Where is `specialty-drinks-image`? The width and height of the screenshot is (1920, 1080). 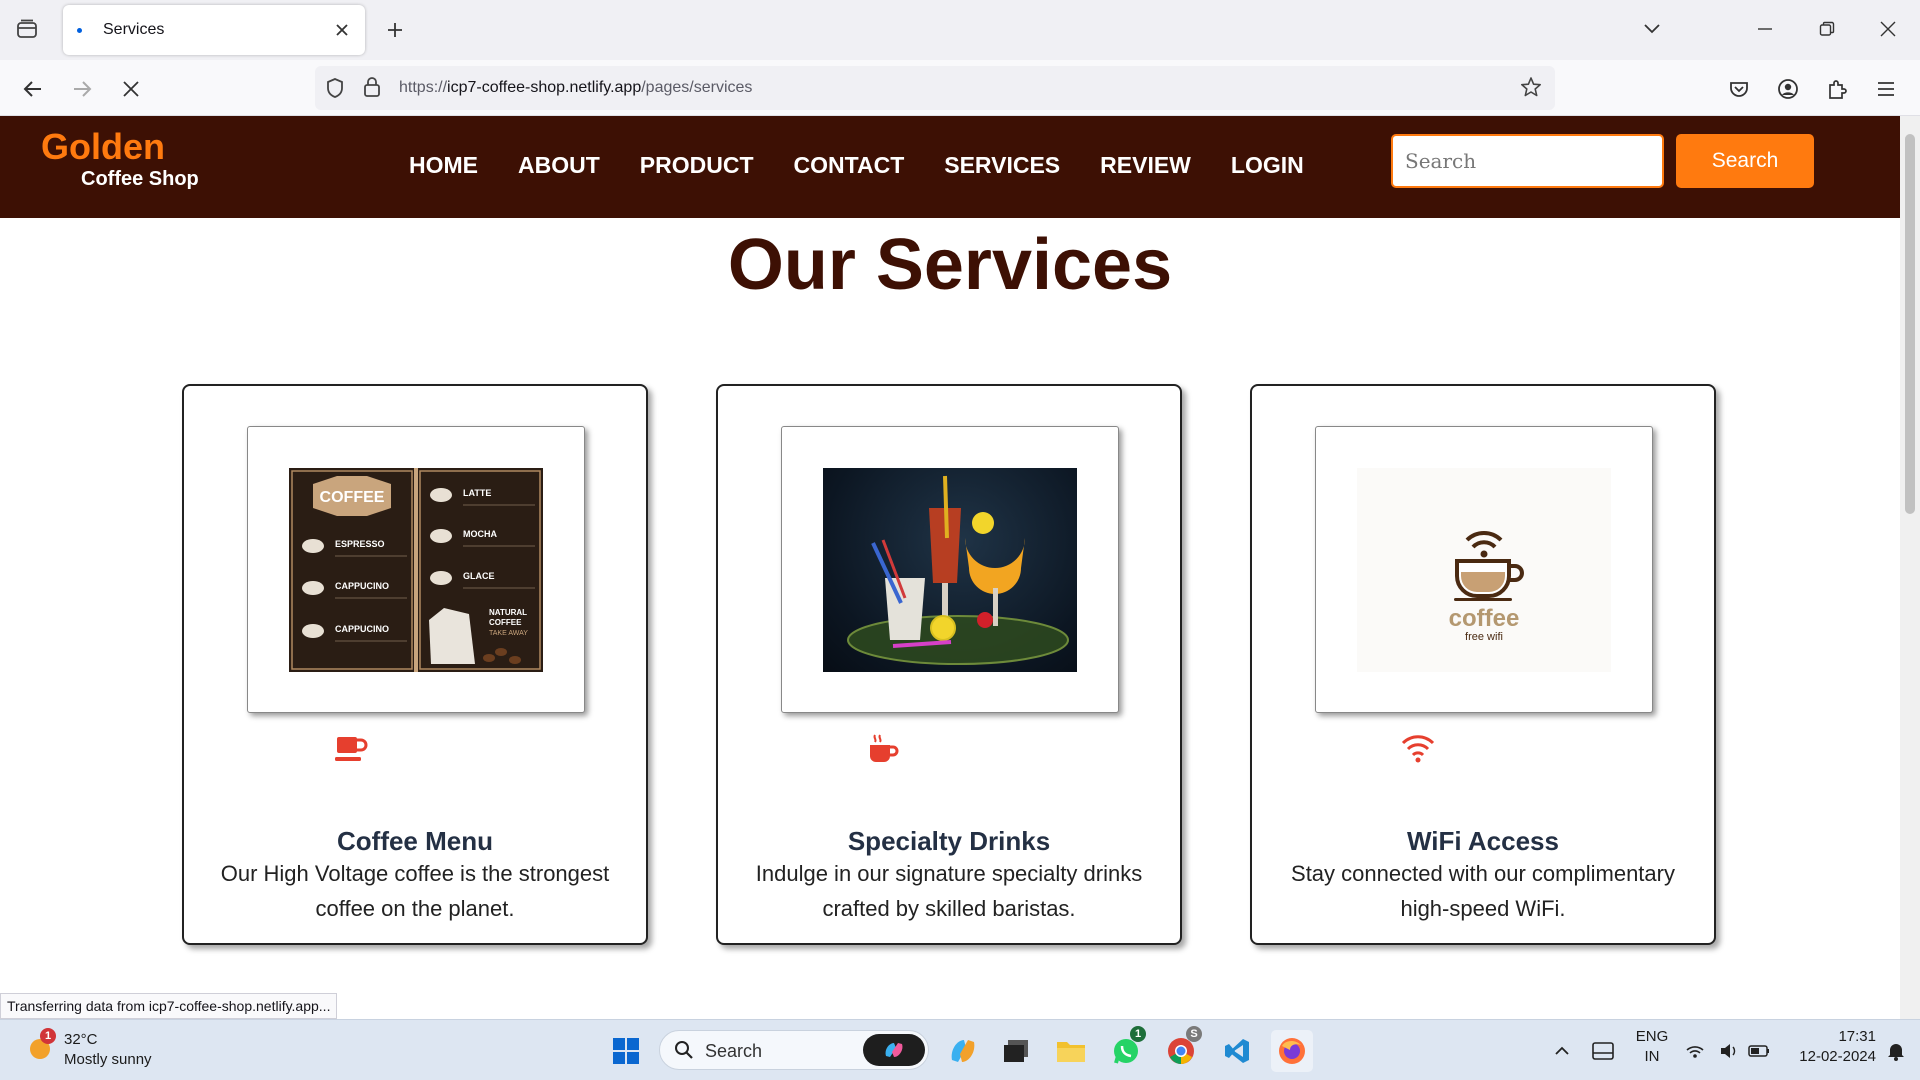
specialty-drinks-image is located at coordinates (950, 570).